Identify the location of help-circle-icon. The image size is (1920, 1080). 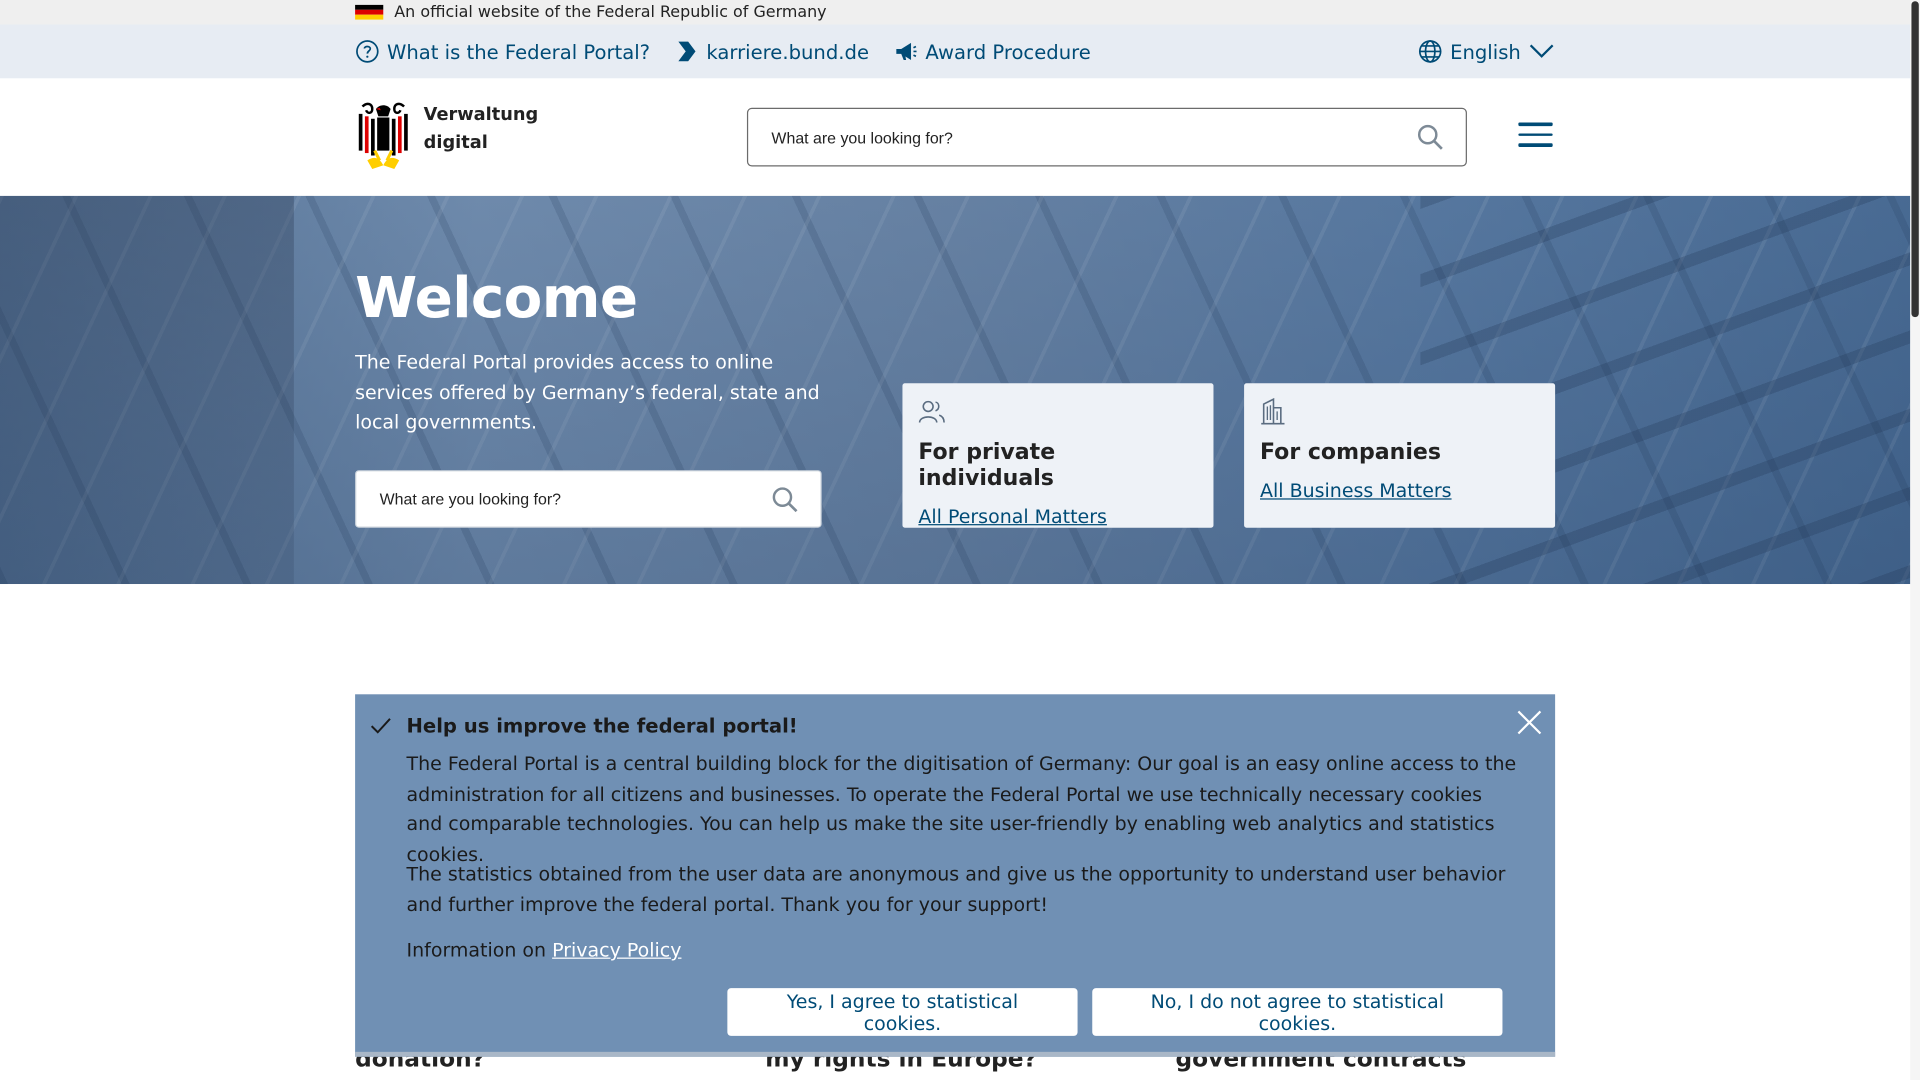
(367, 51).